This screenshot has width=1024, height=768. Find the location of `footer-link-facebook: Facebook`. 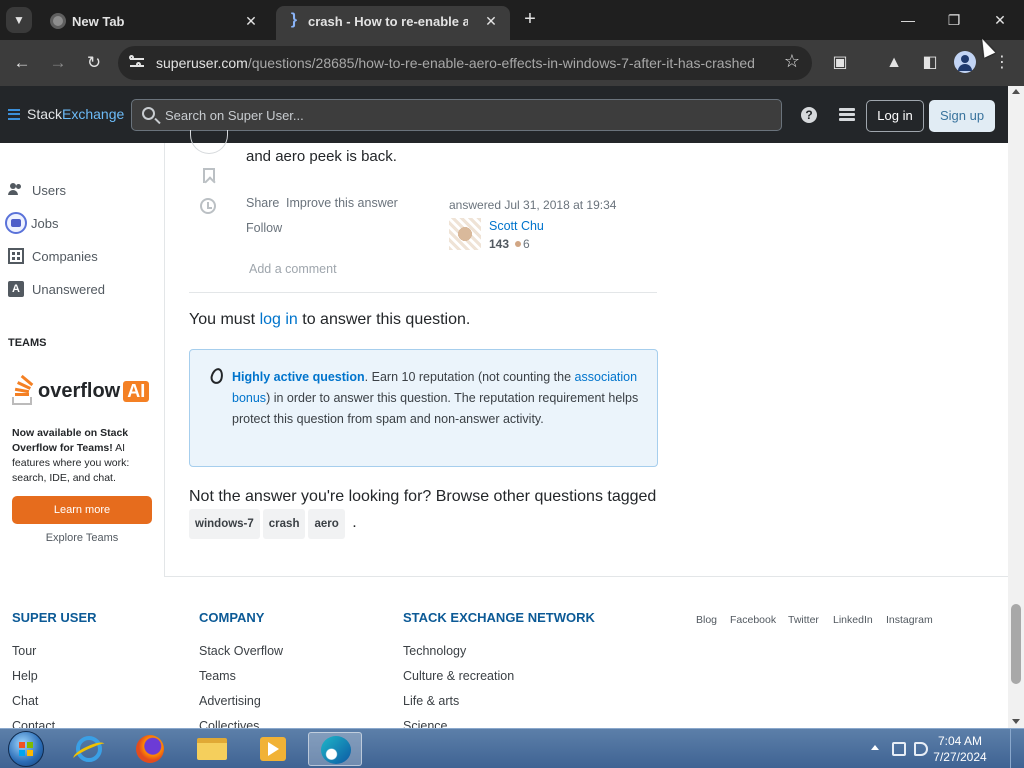

footer-link-facebook: Facebook is located at coordinates (753, 620).